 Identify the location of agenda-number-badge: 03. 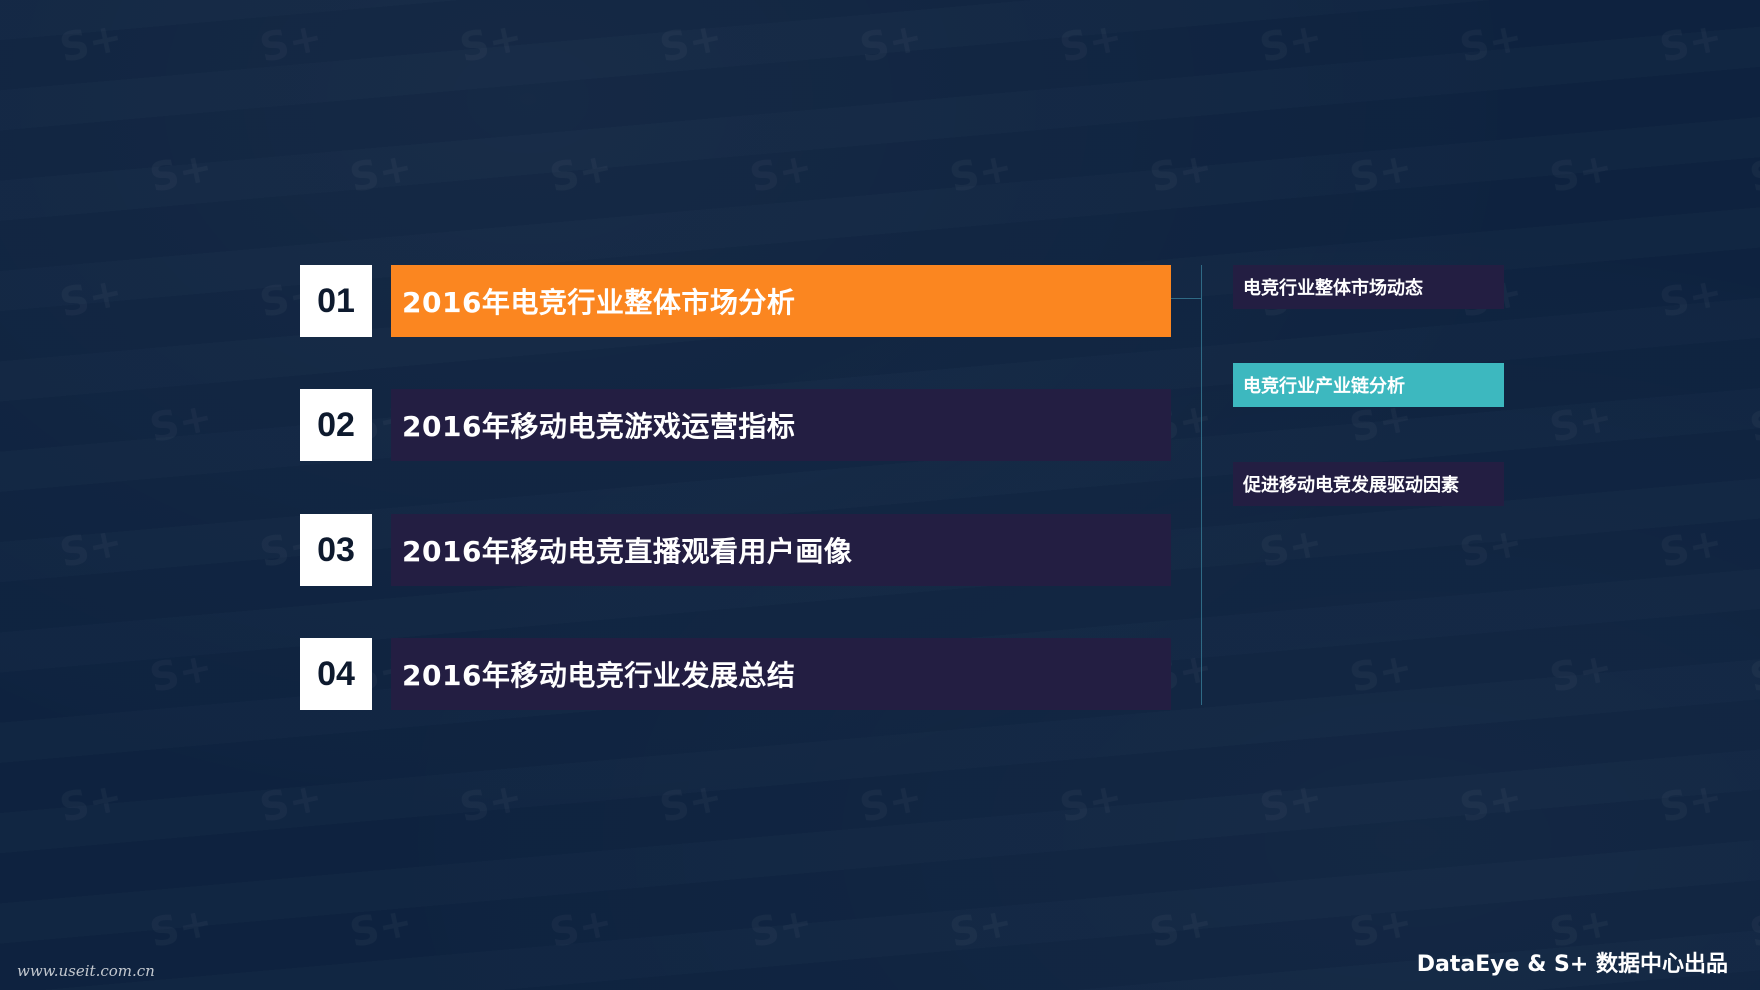
(336, 550).